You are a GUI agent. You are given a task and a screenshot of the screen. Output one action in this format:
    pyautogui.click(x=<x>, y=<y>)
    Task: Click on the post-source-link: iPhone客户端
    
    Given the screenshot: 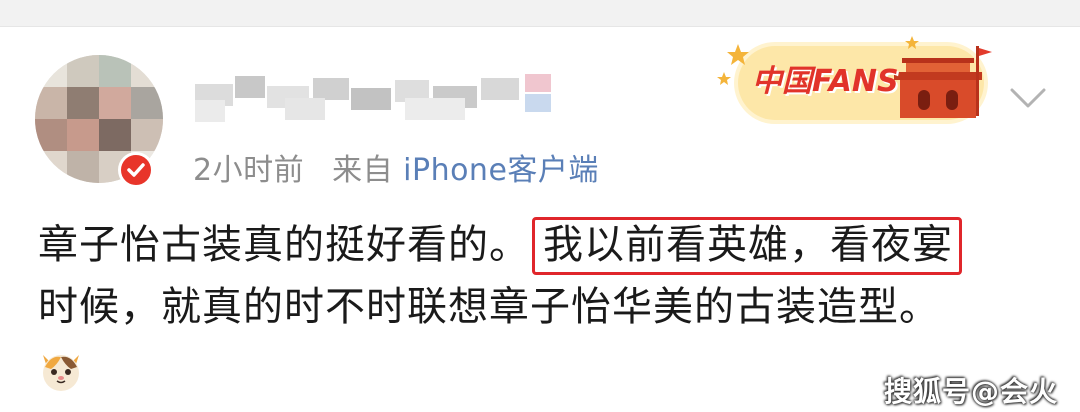 What is the action you would take?
    pyautogui.click(x=501, y=170)
    